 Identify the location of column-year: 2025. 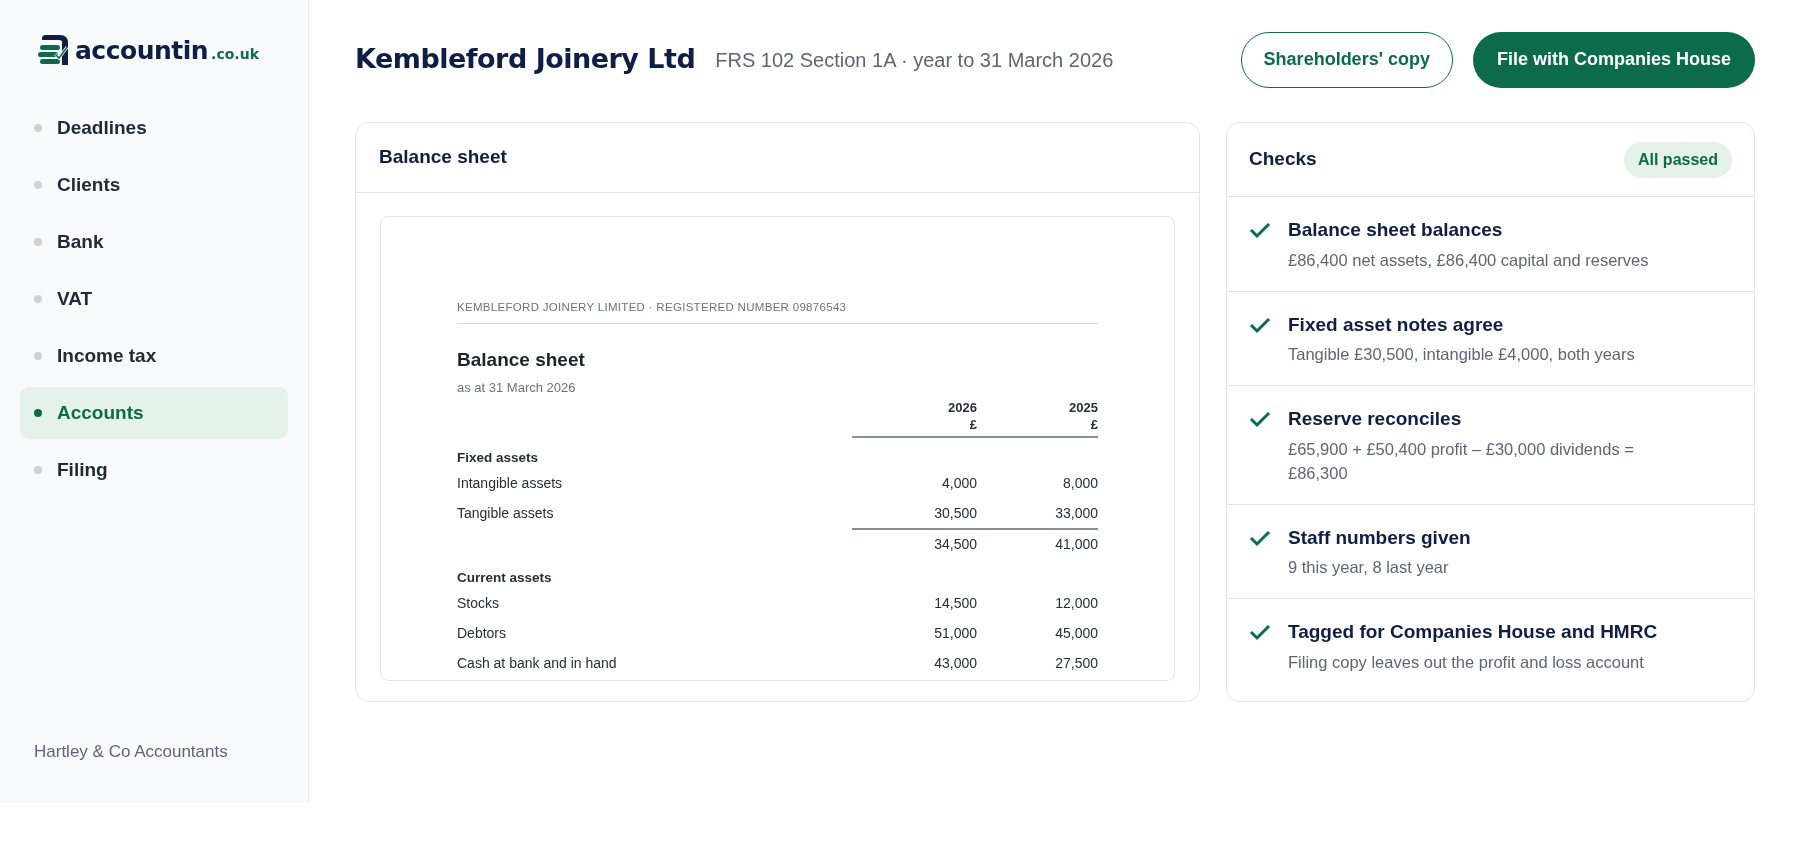
(1083, 408).